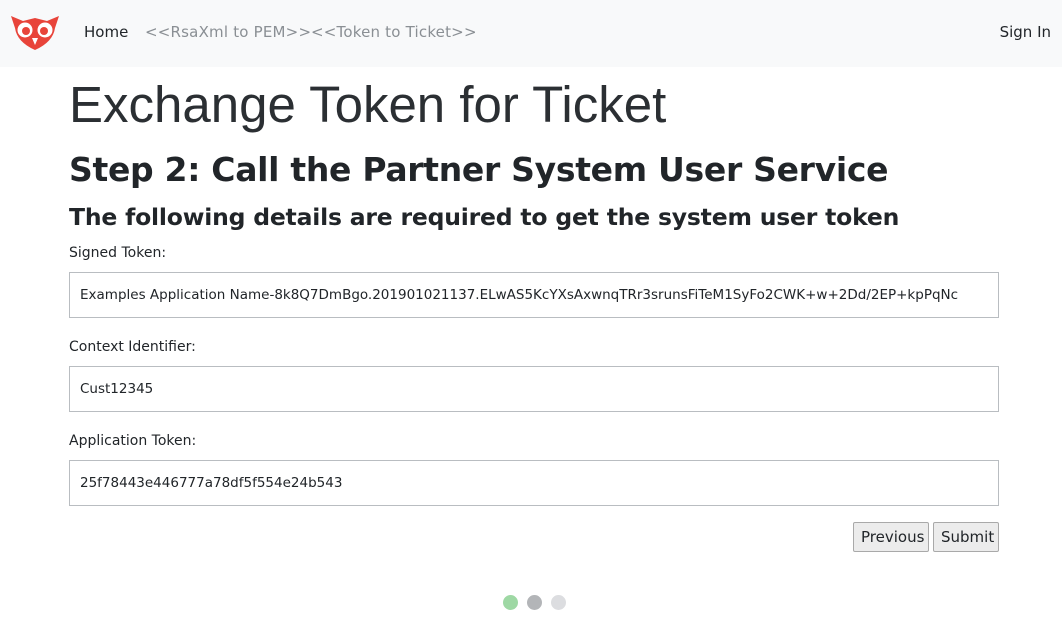 The height and width of the screenshot is (625, 1062). Describe the element at coordinates (132, 347) in the screenshot. I see `context-identifier-label: Context Identifier:` at that location.